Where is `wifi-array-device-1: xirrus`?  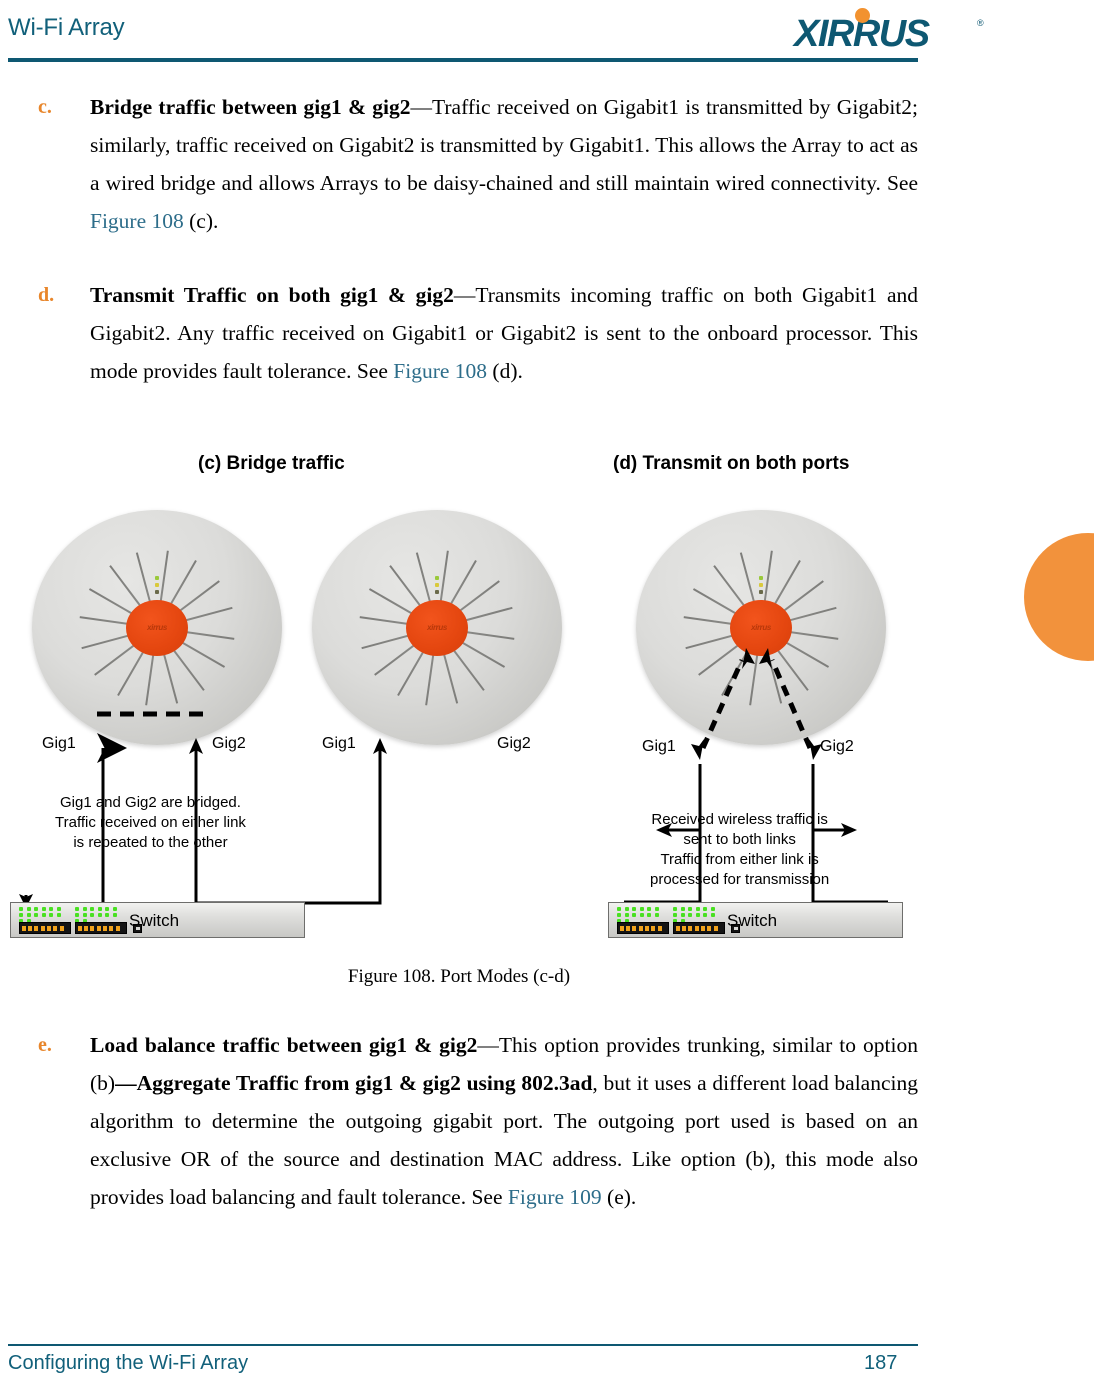
wifi-array-device-1: xirrus is located at coordinates (157, 627).